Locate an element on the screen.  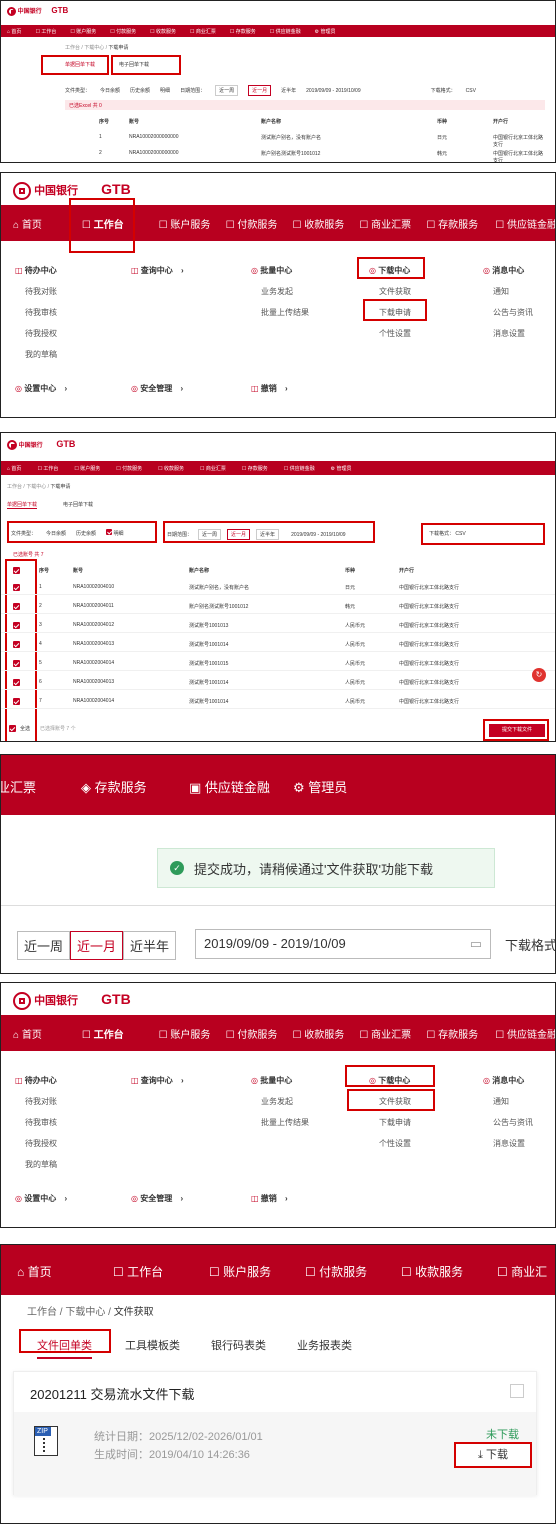
tab-bank-codes: 银行码表类 is located at coordinates (238, 1345).